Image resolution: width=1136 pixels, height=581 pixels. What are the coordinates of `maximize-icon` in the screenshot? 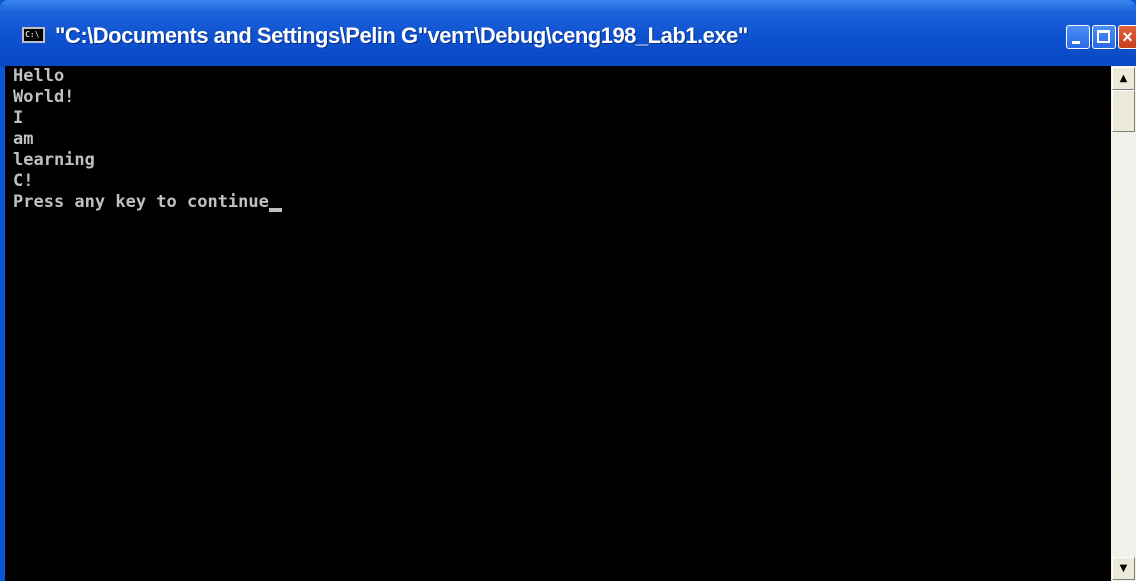 It's located at (1103, 36).